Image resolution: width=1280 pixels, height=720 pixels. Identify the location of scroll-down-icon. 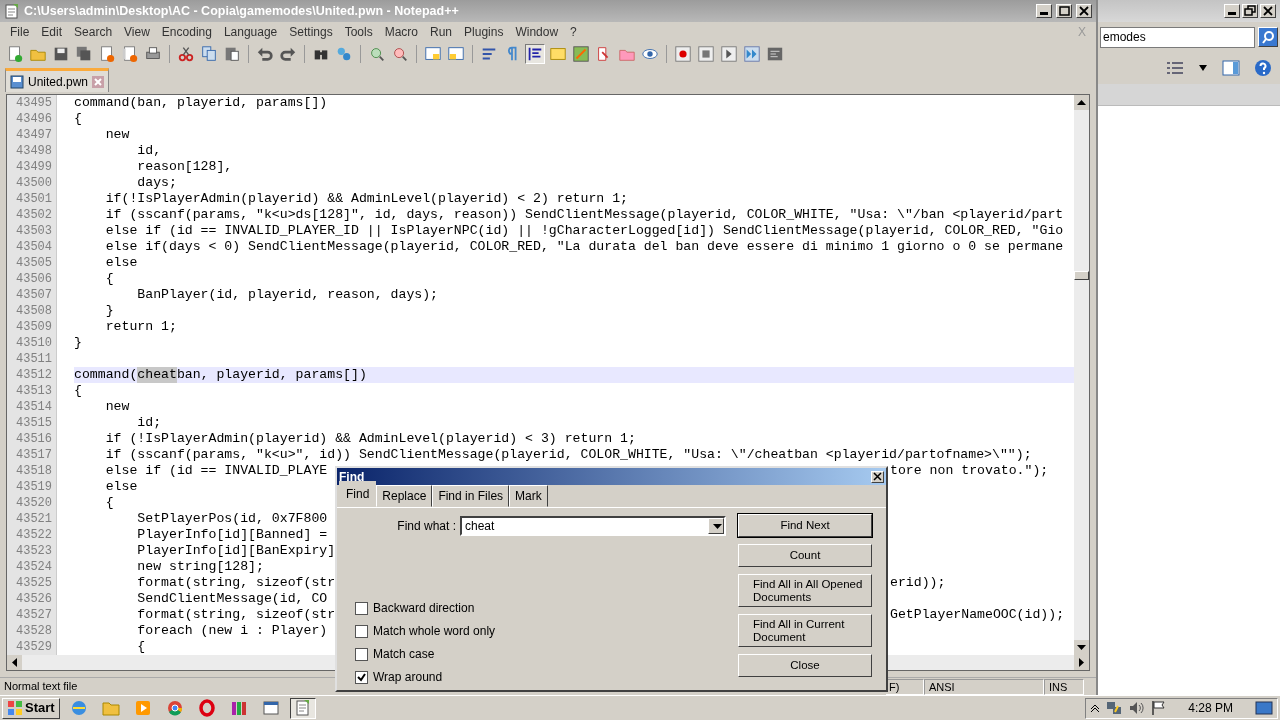
(1081, 647).